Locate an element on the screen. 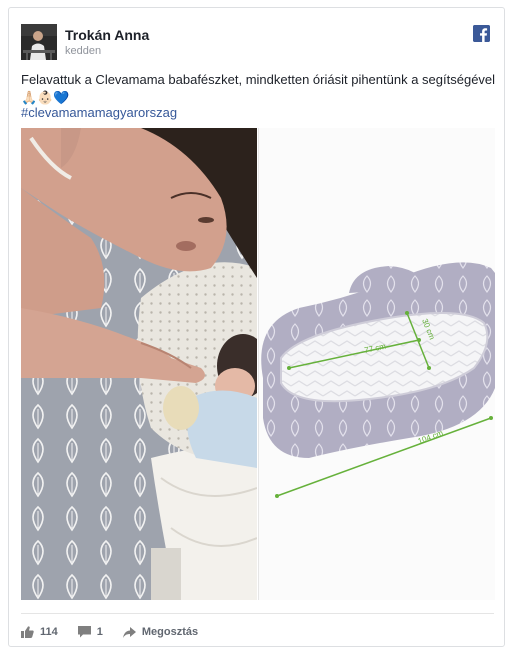 Image resolution: width=517 pixels, height=655 pixels. divider is located at coordinates (257, 613).